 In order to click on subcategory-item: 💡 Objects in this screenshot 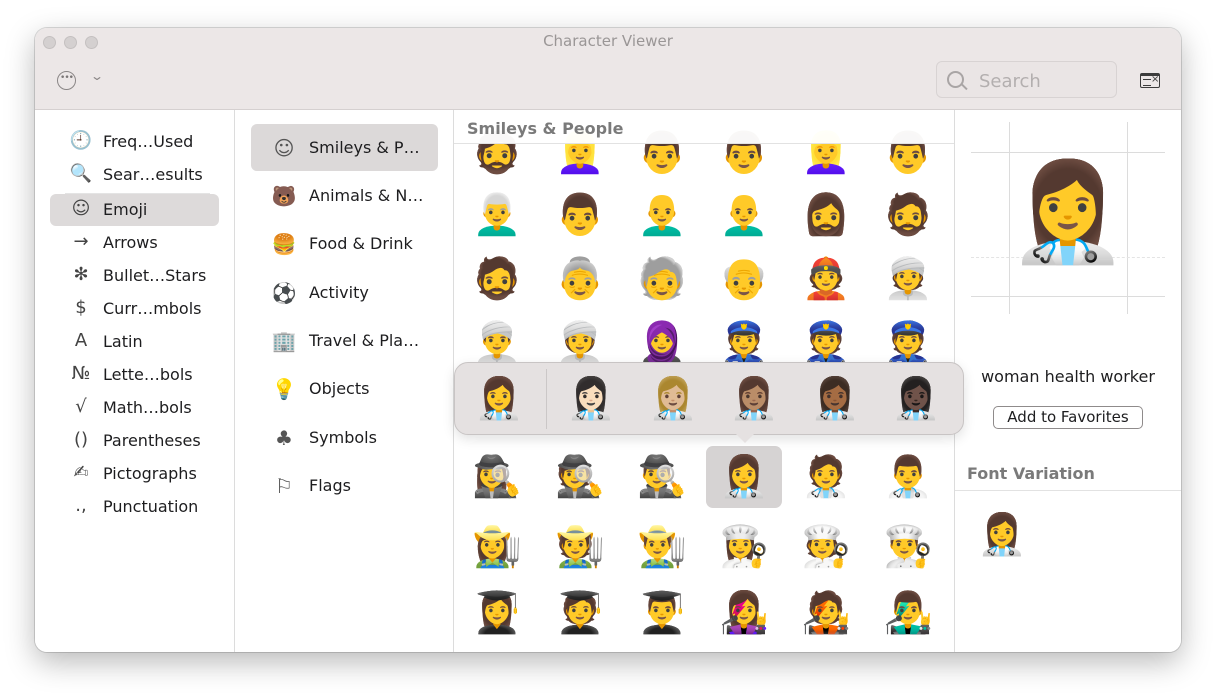, I will do `click(344, 388)`.